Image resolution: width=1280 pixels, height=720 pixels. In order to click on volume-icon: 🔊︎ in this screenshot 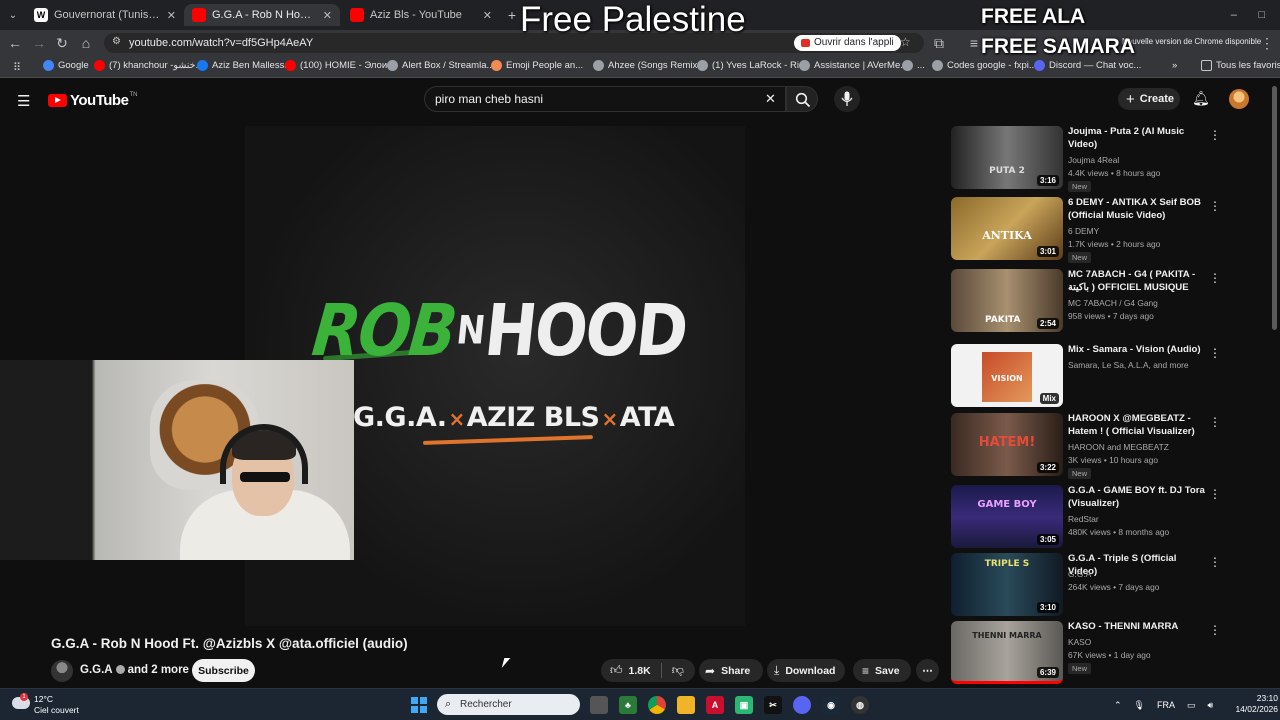, I will do `click(1211, 705)`.